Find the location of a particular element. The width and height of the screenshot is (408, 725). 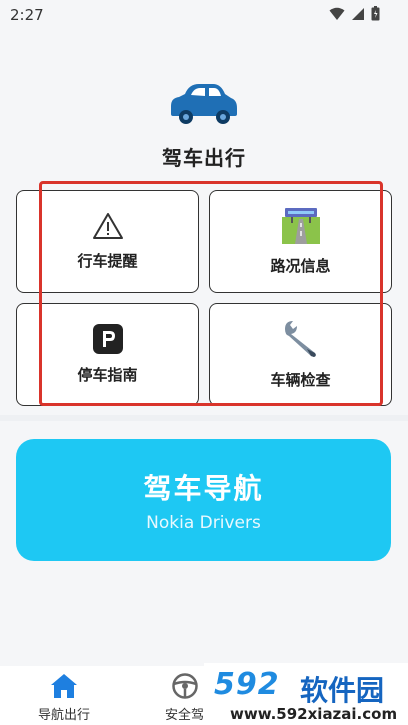

card-label: 行车提醒 is located at coordinates (107, 261).